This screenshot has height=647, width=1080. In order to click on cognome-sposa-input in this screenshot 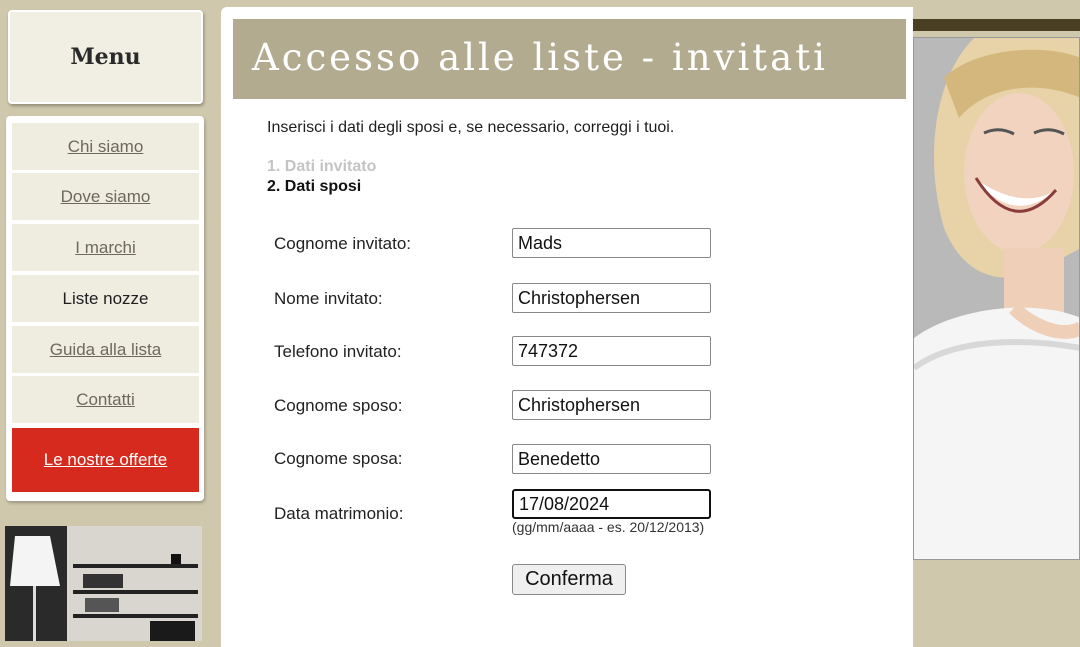, I will do `click(611, 459)`.